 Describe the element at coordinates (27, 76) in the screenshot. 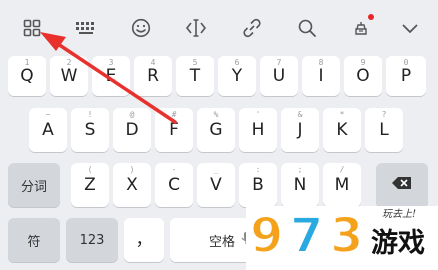

I see `key-q: 1Q` at that location.